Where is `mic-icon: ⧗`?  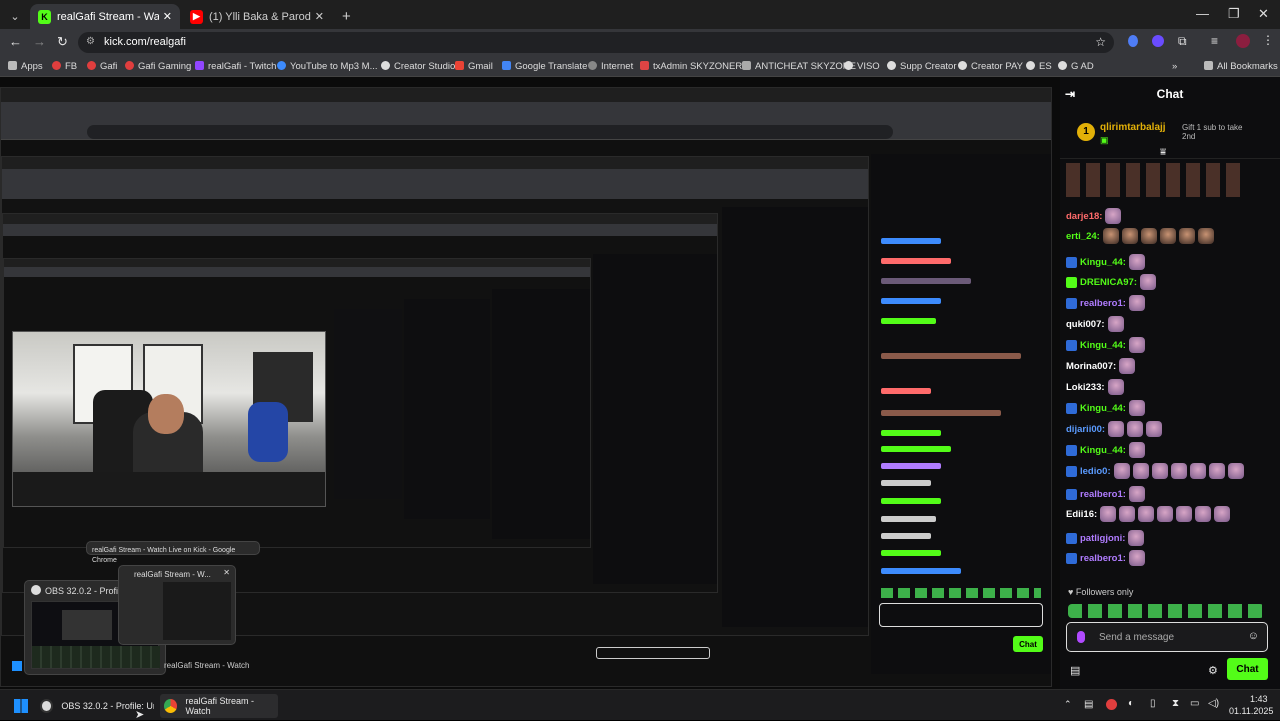
mic-icon: ⧗ is located at coordinates (1175, 703).